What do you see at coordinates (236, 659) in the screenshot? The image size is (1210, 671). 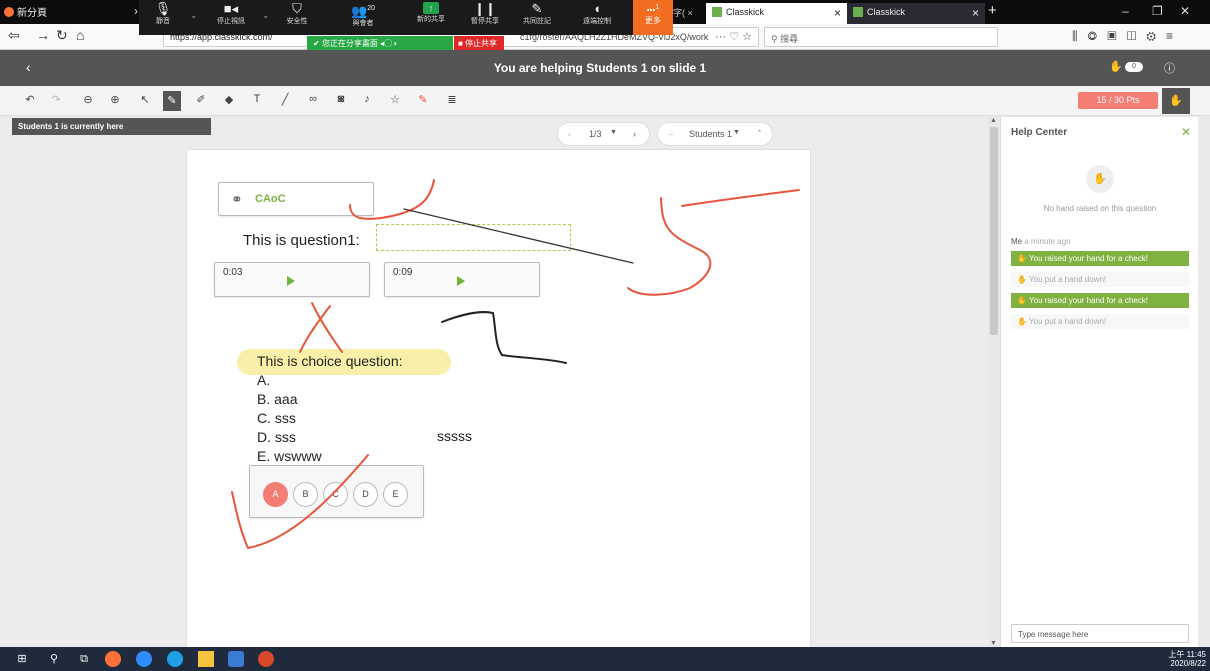 I see `mail-icon` at bounding box center [236, 659].